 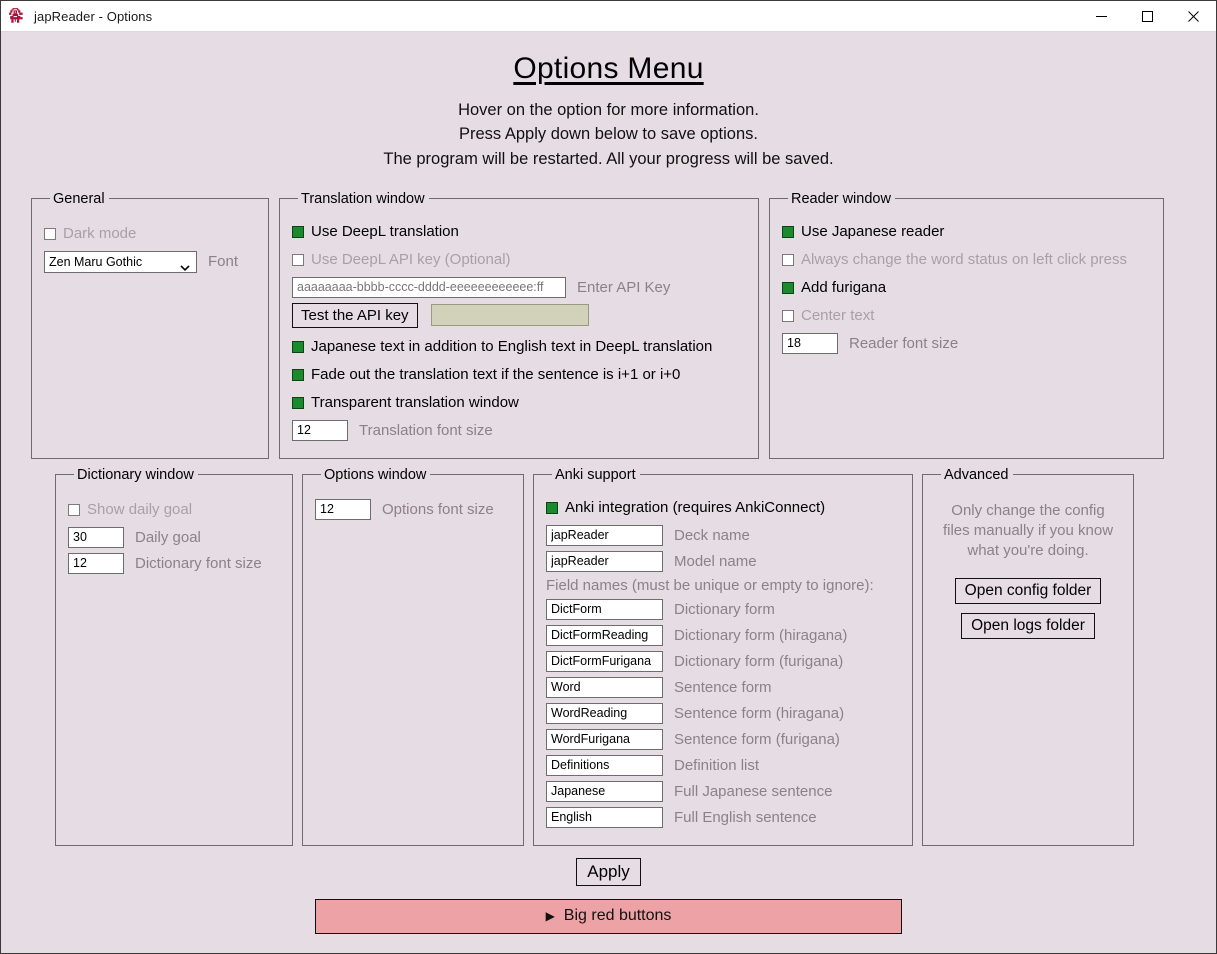 What do you see at coordinates (966, 232) in the screenshot?
I see `checkbox-row-use-japanese-reader: Use Japanese reader` at bounding box center [966, 232].